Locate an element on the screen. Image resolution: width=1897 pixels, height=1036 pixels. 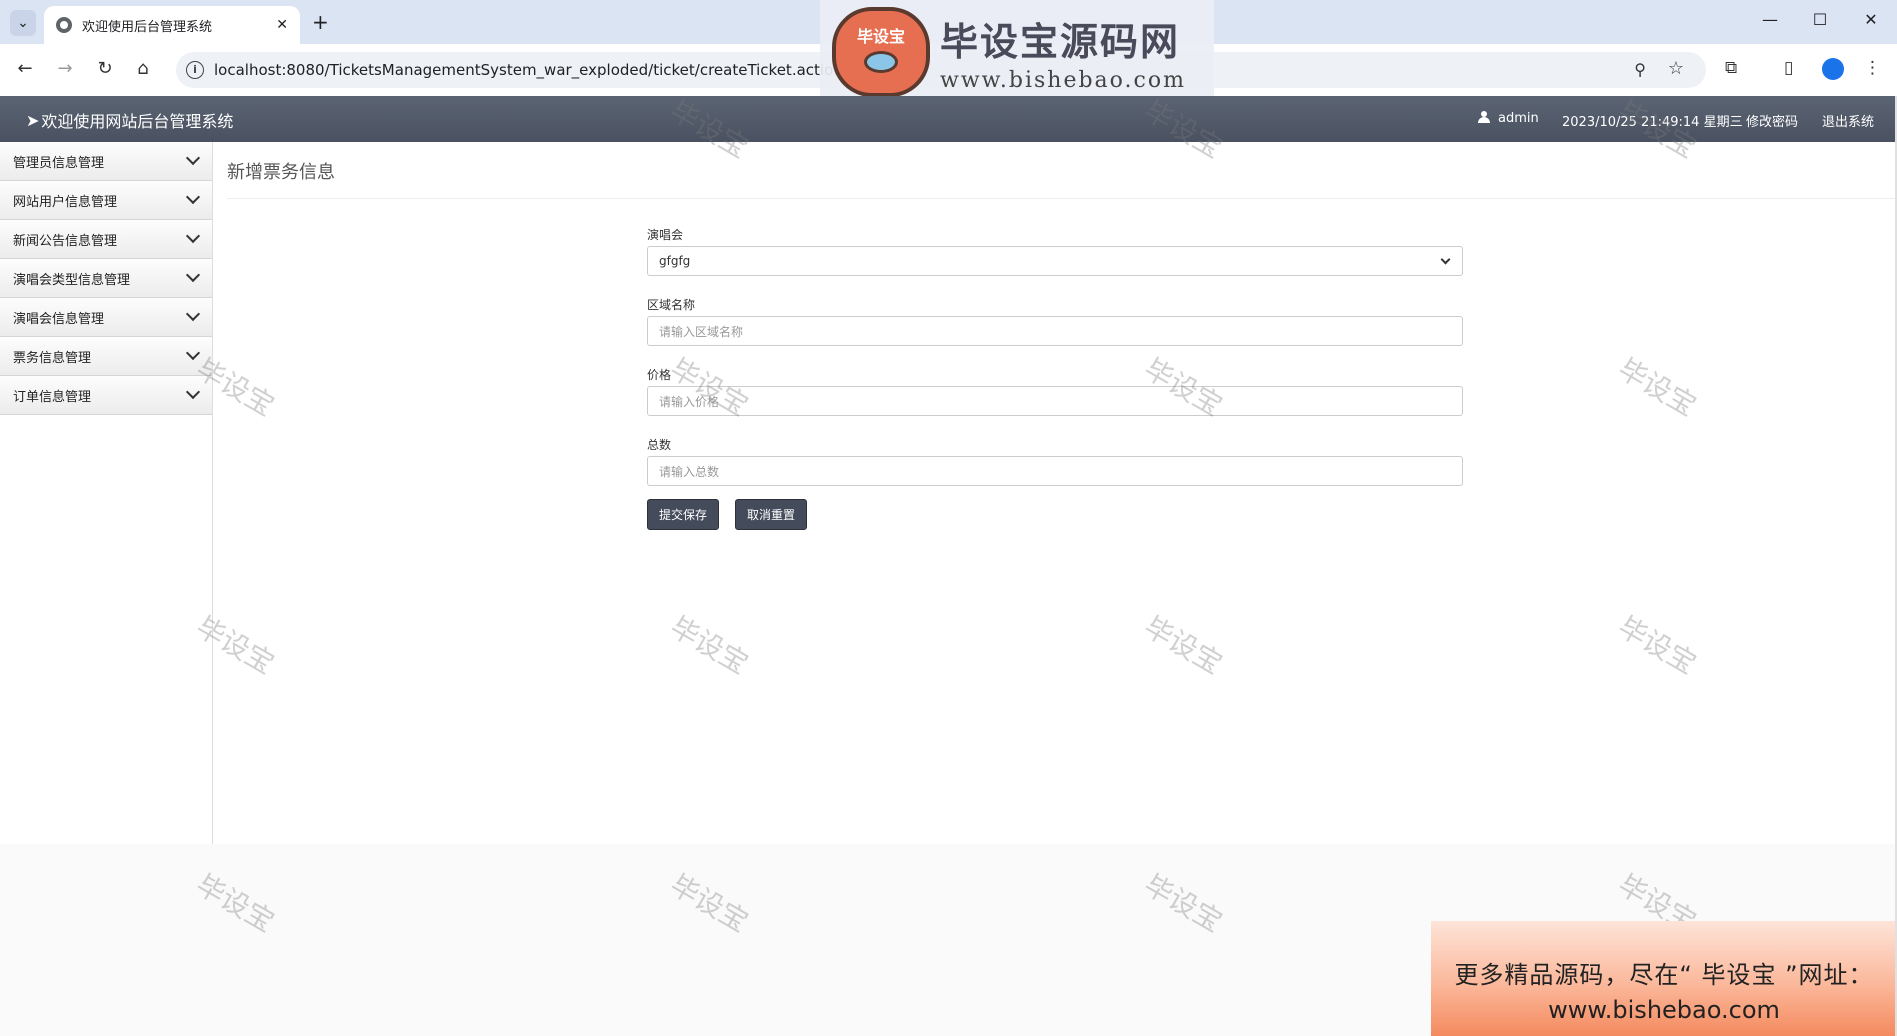
tab-close-icon: ✕ is located at coordinates (282, 25).